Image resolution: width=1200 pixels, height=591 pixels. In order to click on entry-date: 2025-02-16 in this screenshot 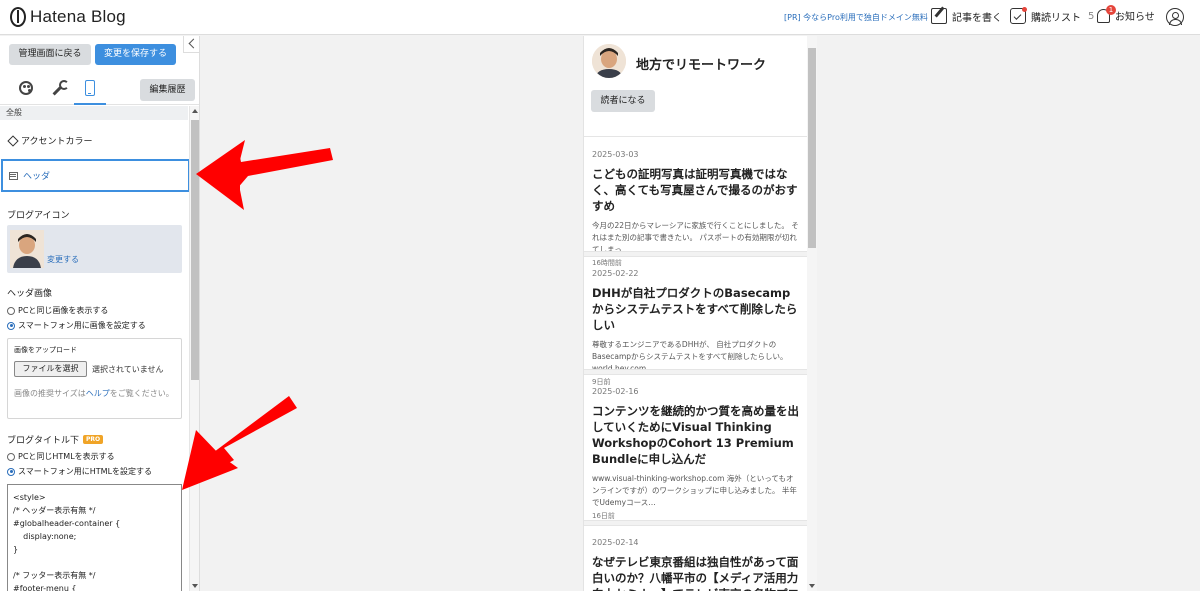, I will do `click(615, 391)`.